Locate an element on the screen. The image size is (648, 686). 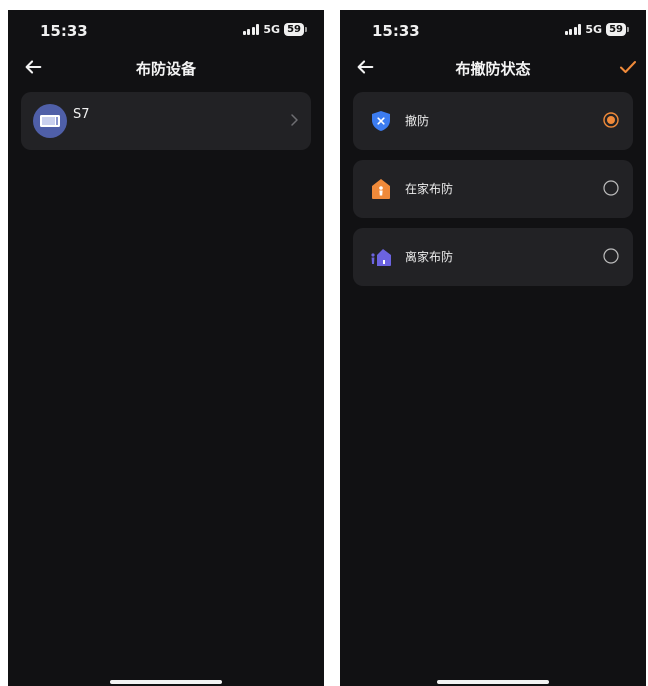
home-person-icon is located at coordinates (381, 189).